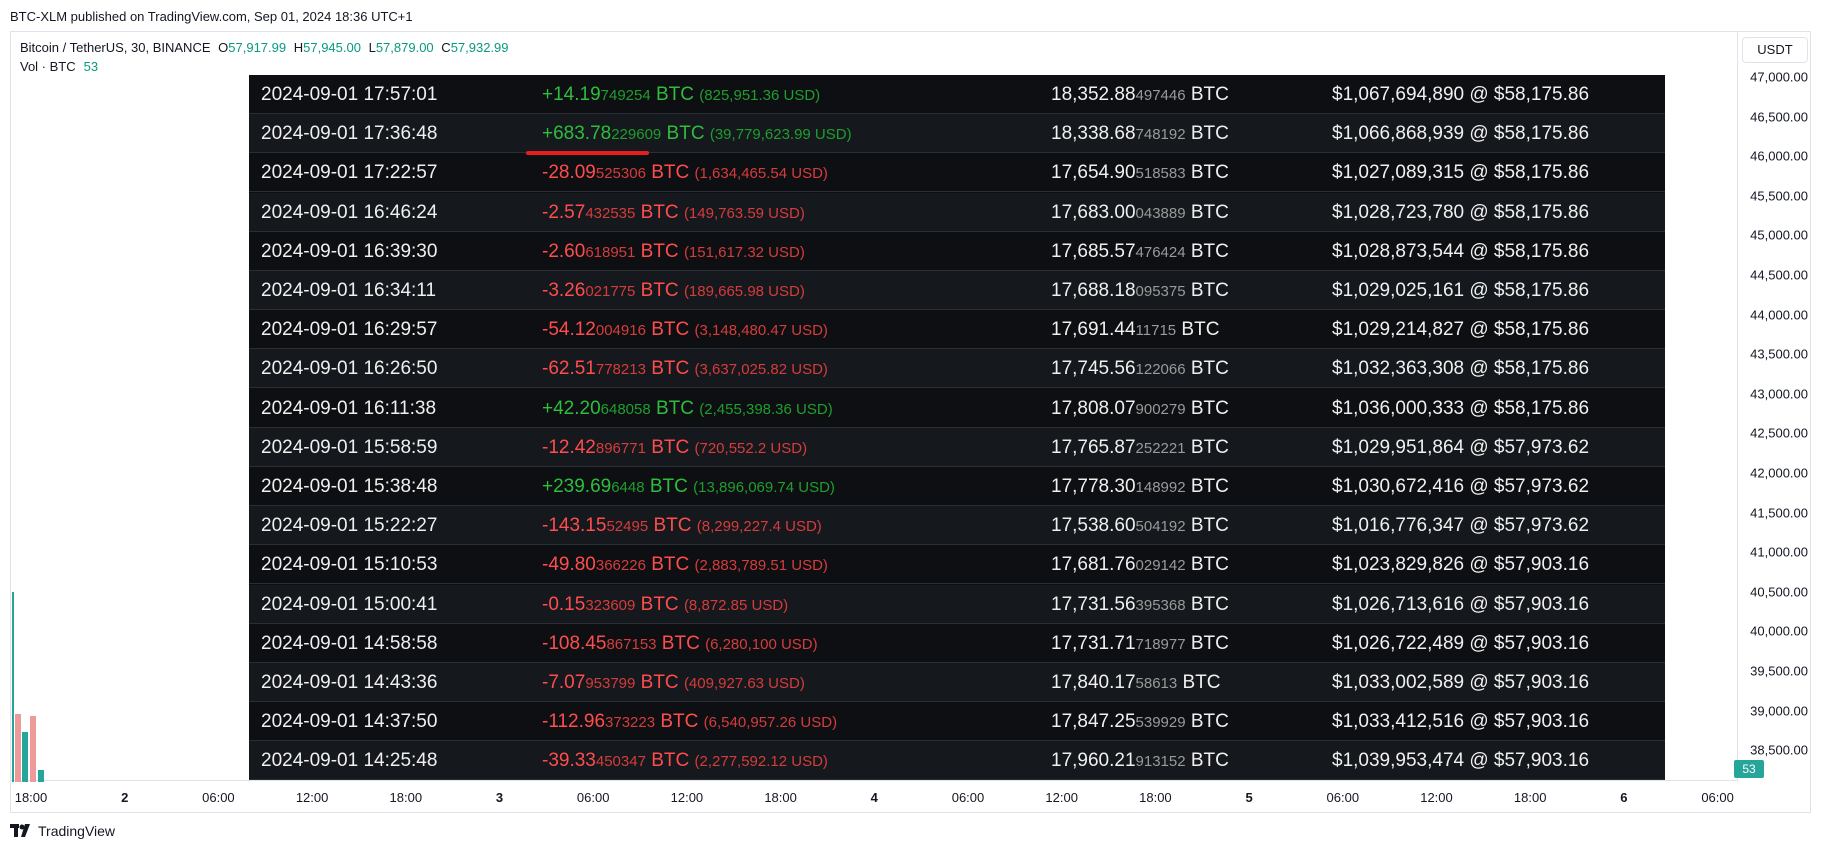 The height and width of the screenshot is (852, 1824). I want to click on price-axis-label: 39,500.00, so click(1779, 671).